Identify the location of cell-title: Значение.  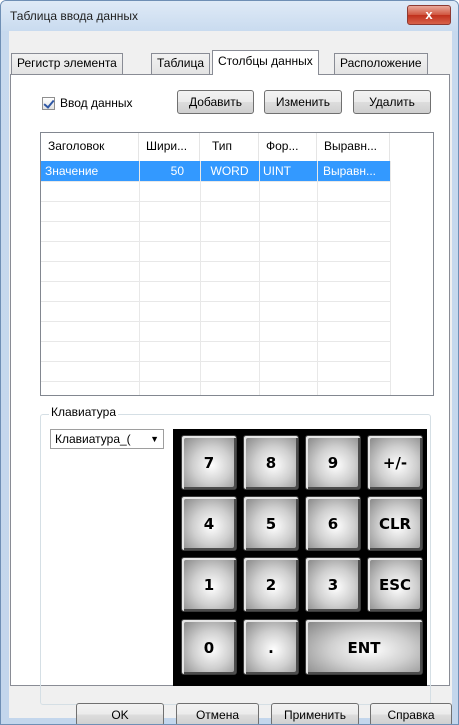
(72, 171).